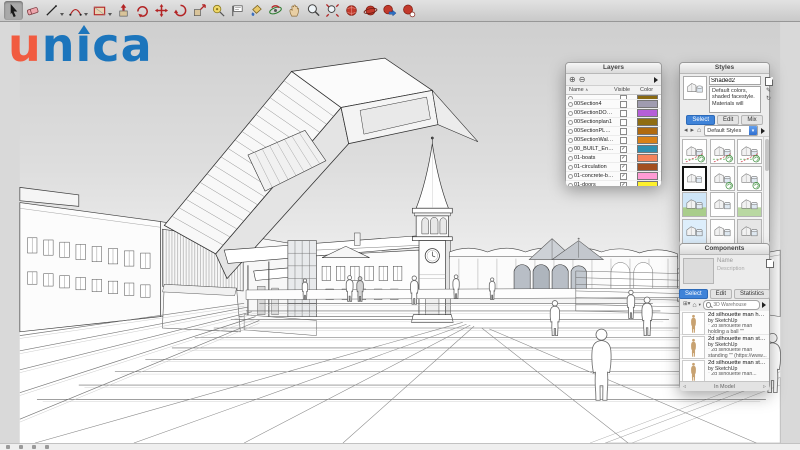 Image resolution: width=800 pixels, height=450 pixels. What do you see at coordinates (753, 130) in the screenshot?
I see `dropdown-arrow-icon: ▾` at bounding box center [753, 130].